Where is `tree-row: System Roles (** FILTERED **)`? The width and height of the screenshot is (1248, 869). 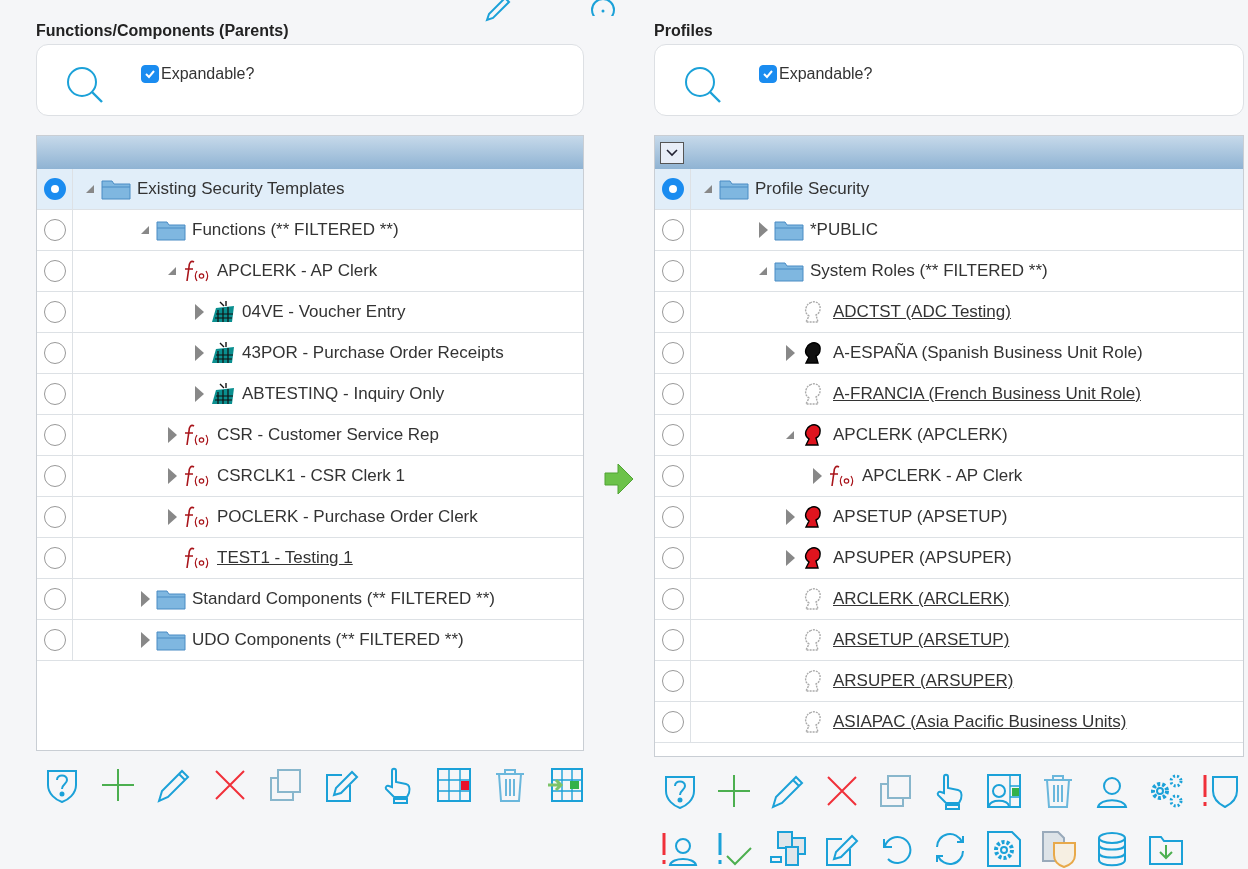 tree-row: System Roles (** FILTERED **) is located at coordinates (949, 271).